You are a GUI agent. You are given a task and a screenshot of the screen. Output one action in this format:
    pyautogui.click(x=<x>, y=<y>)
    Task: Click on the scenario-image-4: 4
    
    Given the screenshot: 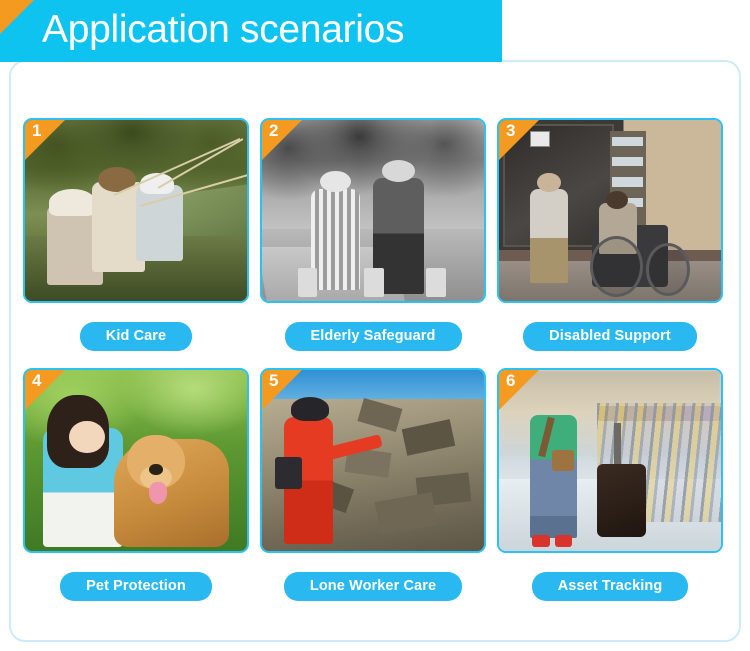 What is the action you would take?
    pyautogui.click(x=136, y=460)
    